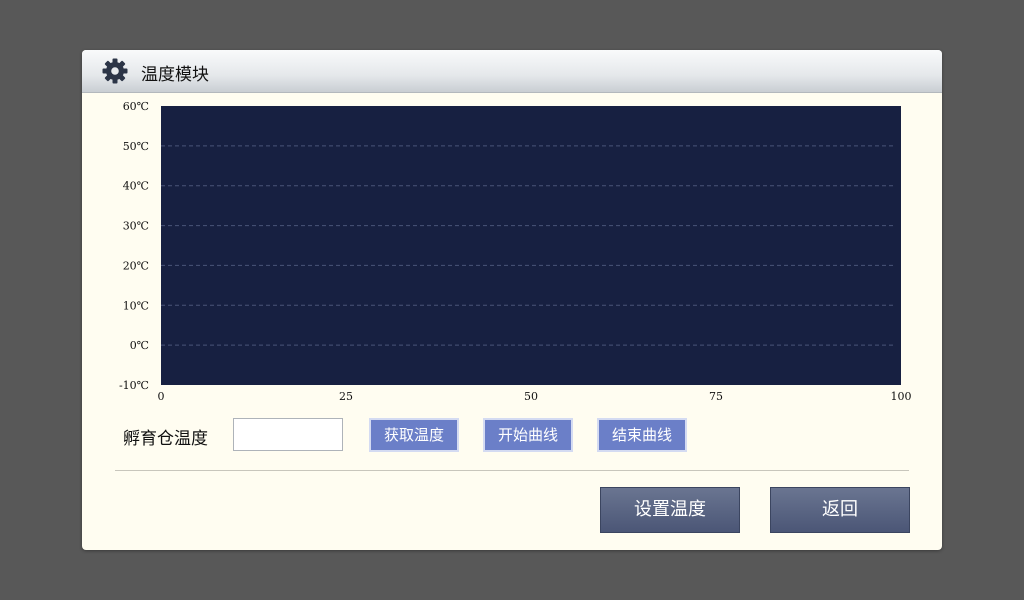 This screenshot has height=600, width=1024. I want to click on y-tick-label: 0℃, so click(139, 345).